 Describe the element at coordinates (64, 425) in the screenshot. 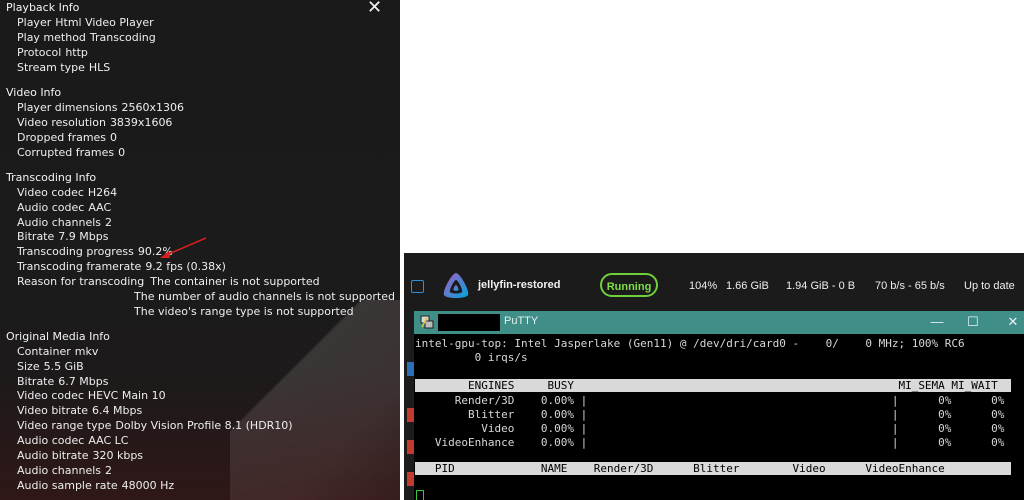

I see `row-label: Video range type` at that location.